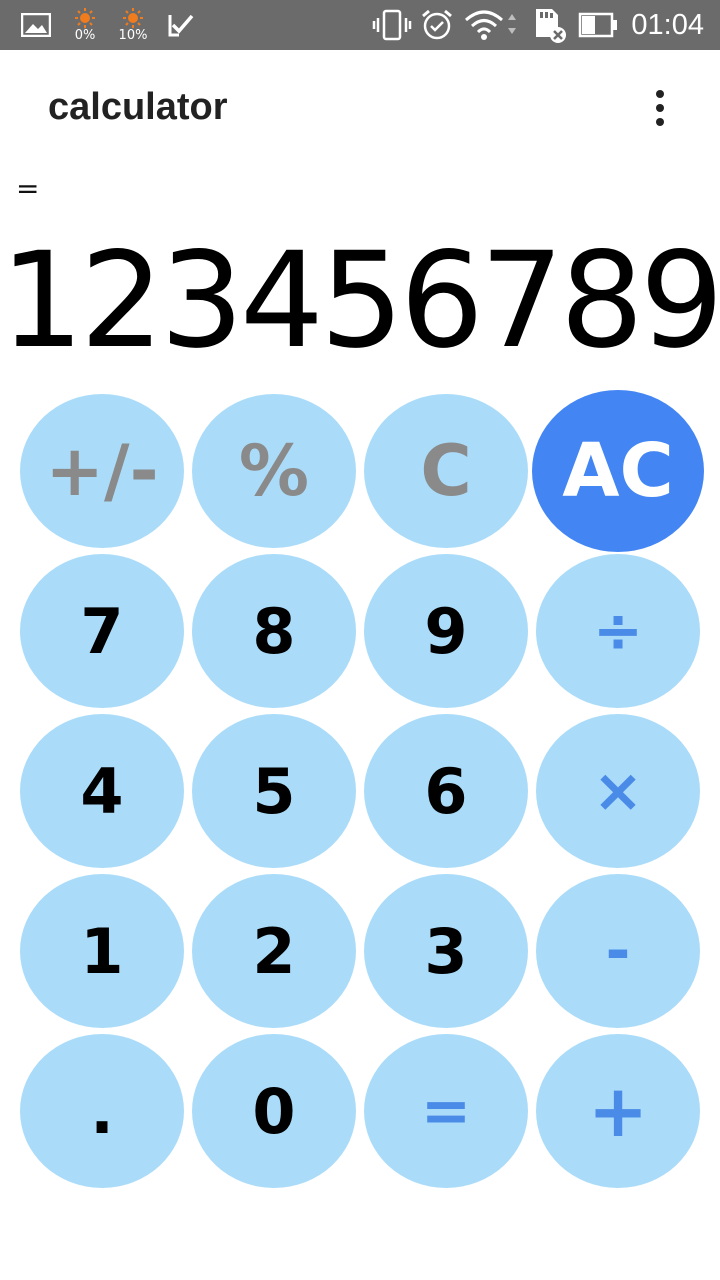  I want to click on all-clear-button: AC, so click(618, 471).